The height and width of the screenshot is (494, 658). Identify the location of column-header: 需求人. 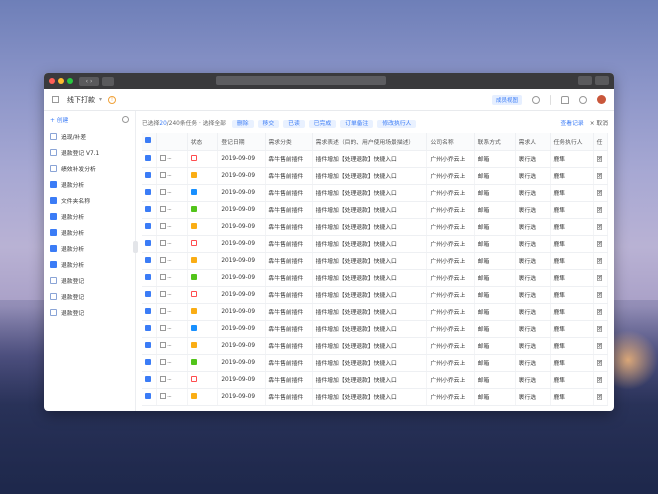
(533, 142).